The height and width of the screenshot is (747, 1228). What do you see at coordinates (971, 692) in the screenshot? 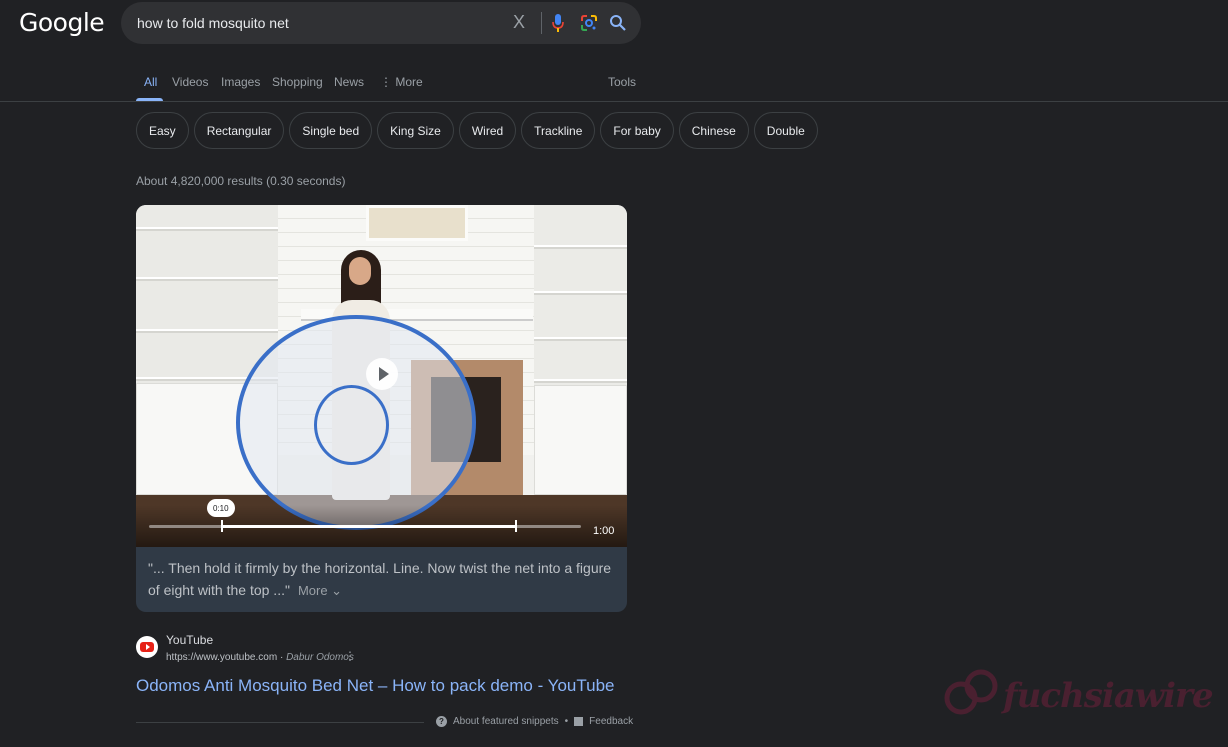
I see `watermark-logo-icon` at bounding box center [971, 692].